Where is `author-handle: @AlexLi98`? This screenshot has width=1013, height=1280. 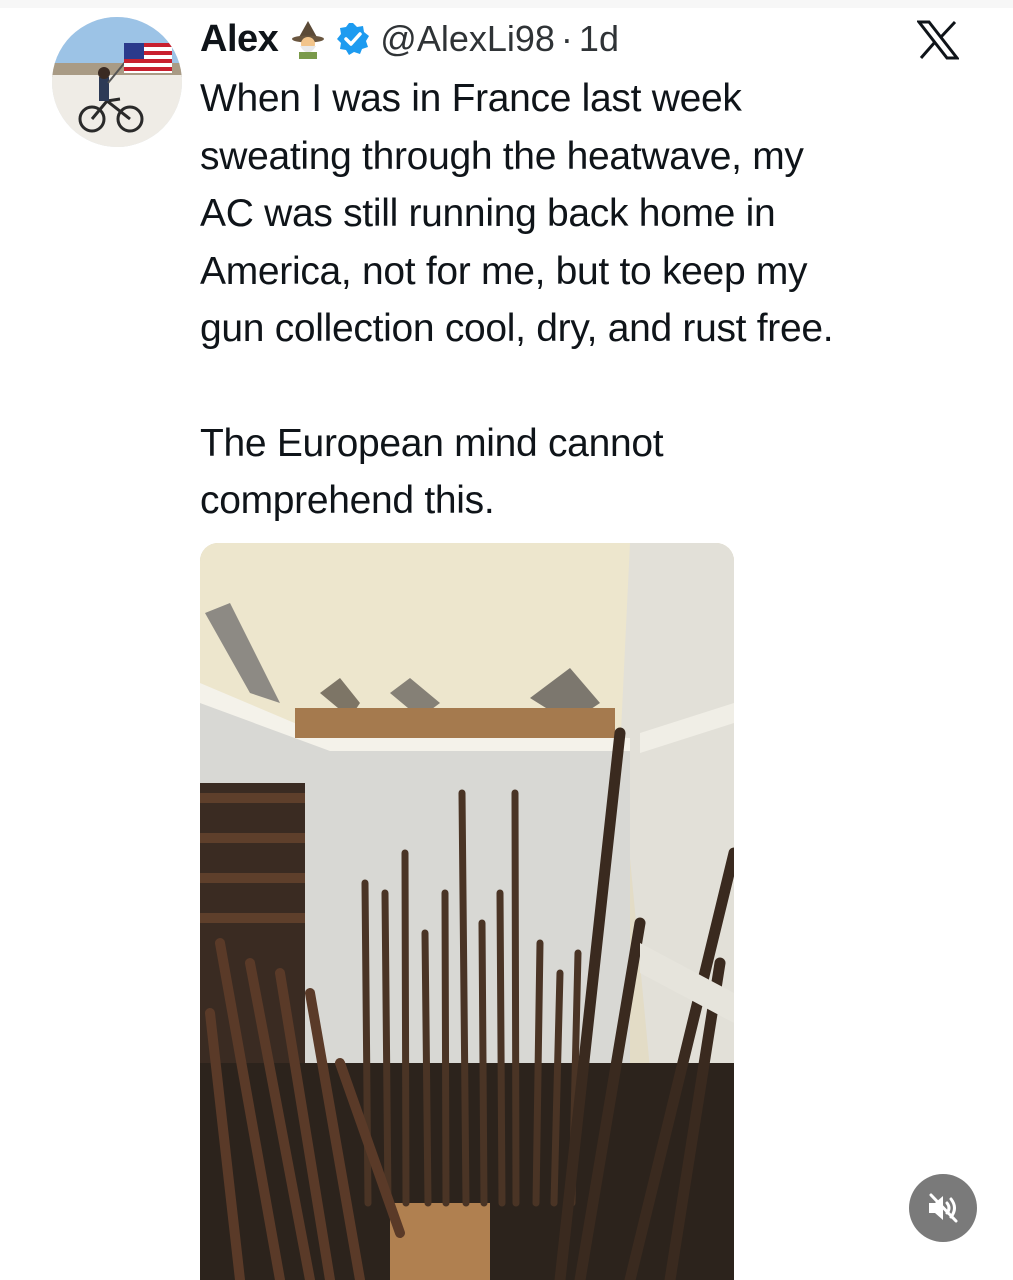
author-handle: @AlexLi98 is located at coordinates (467, 39).